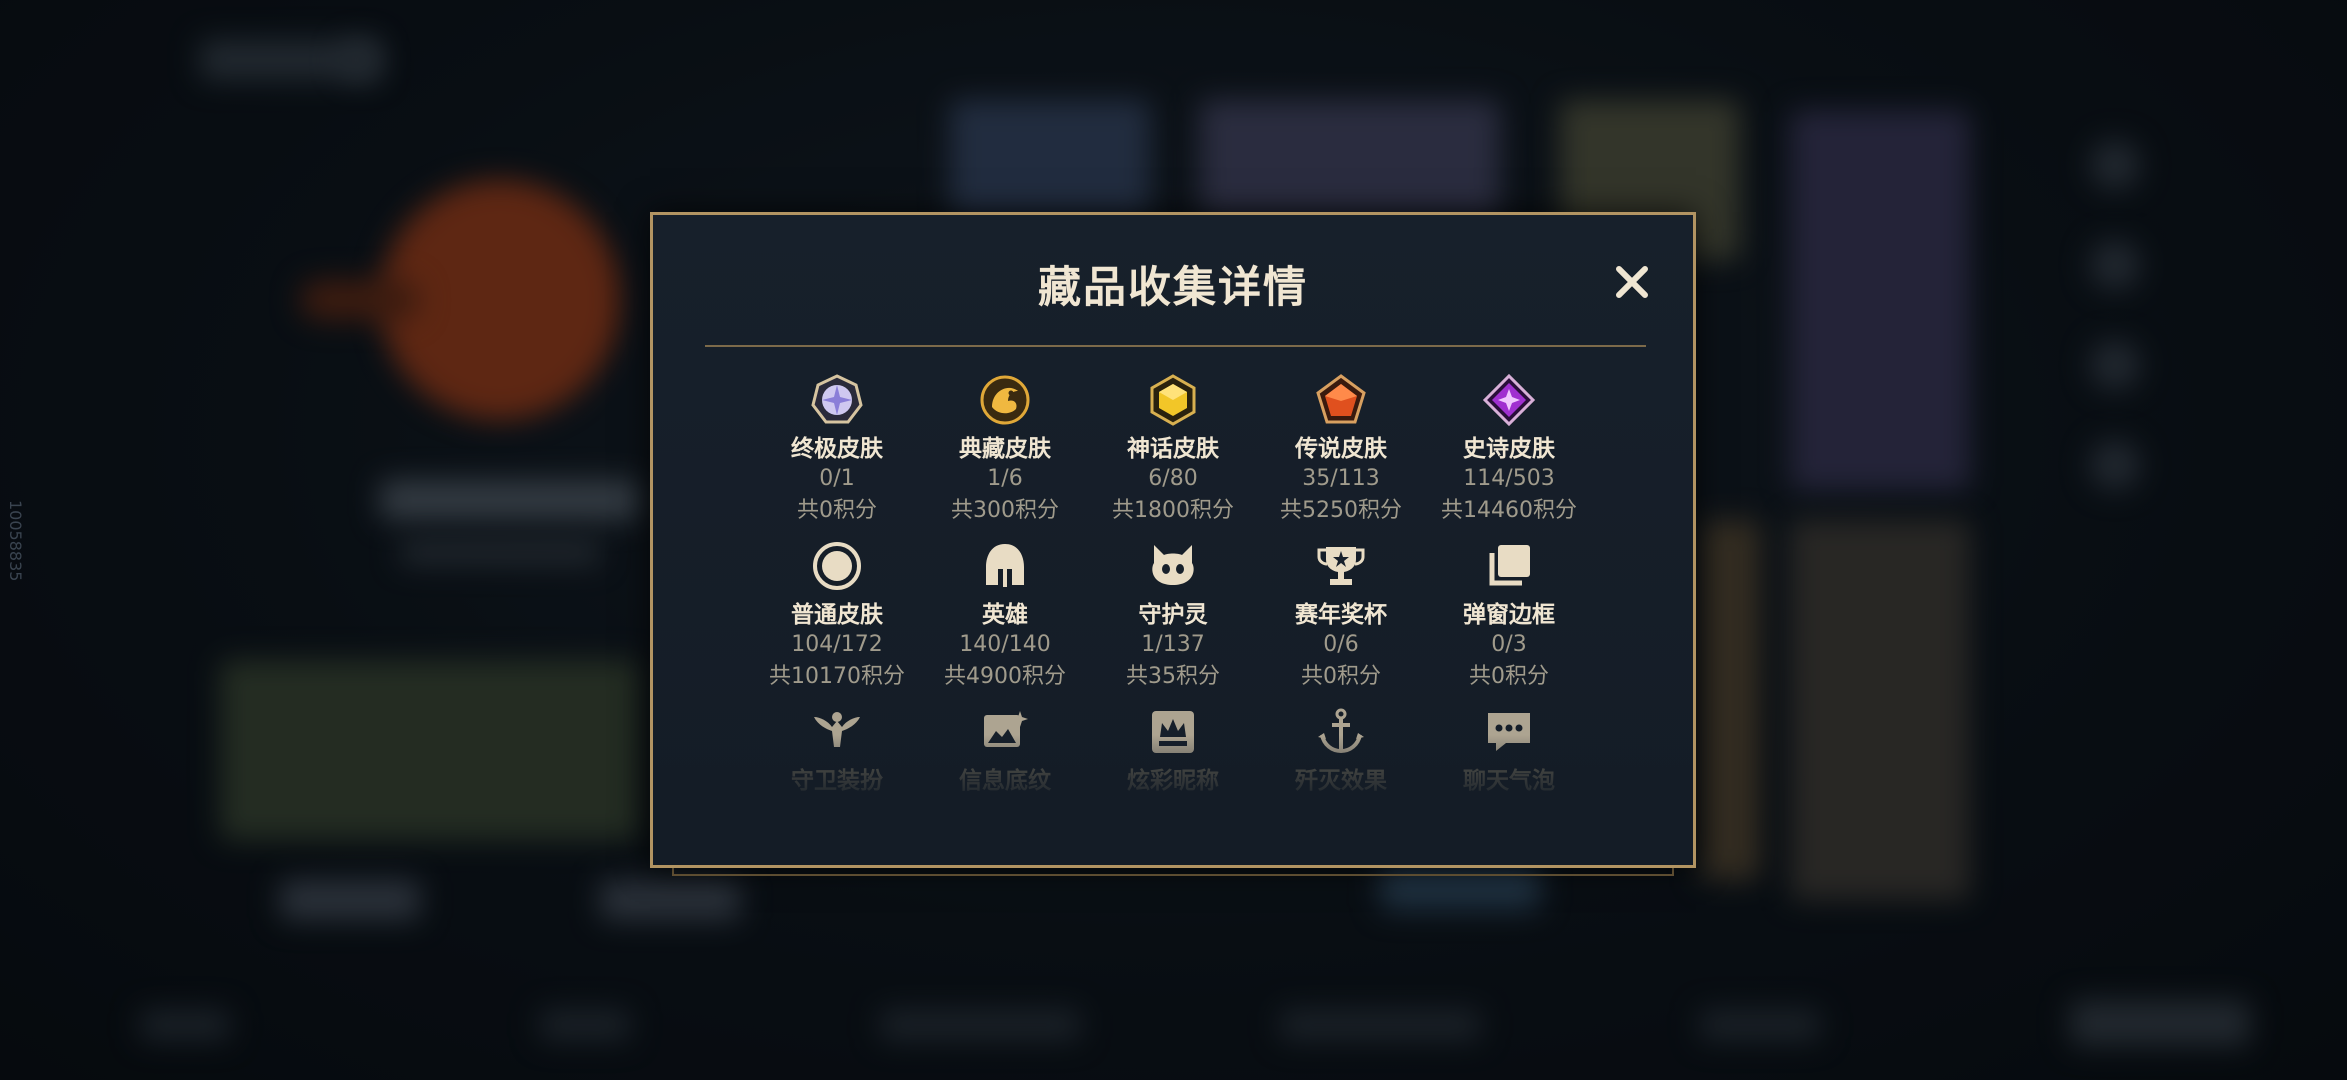 The image size is (2347, 1080). I want to click on trophy-icon, so click(1341, 566).